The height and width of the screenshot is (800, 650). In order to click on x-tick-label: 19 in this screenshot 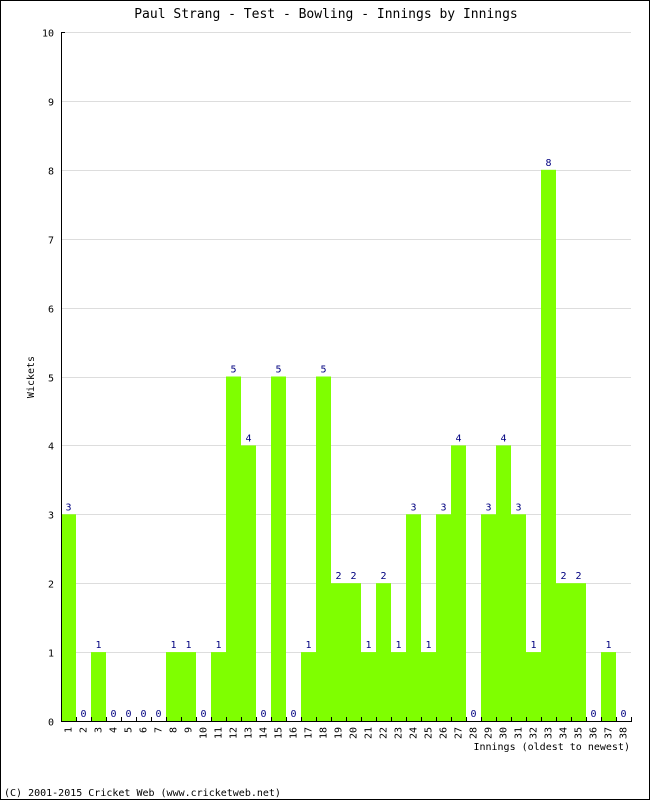, I will do `click(339, 733)`.